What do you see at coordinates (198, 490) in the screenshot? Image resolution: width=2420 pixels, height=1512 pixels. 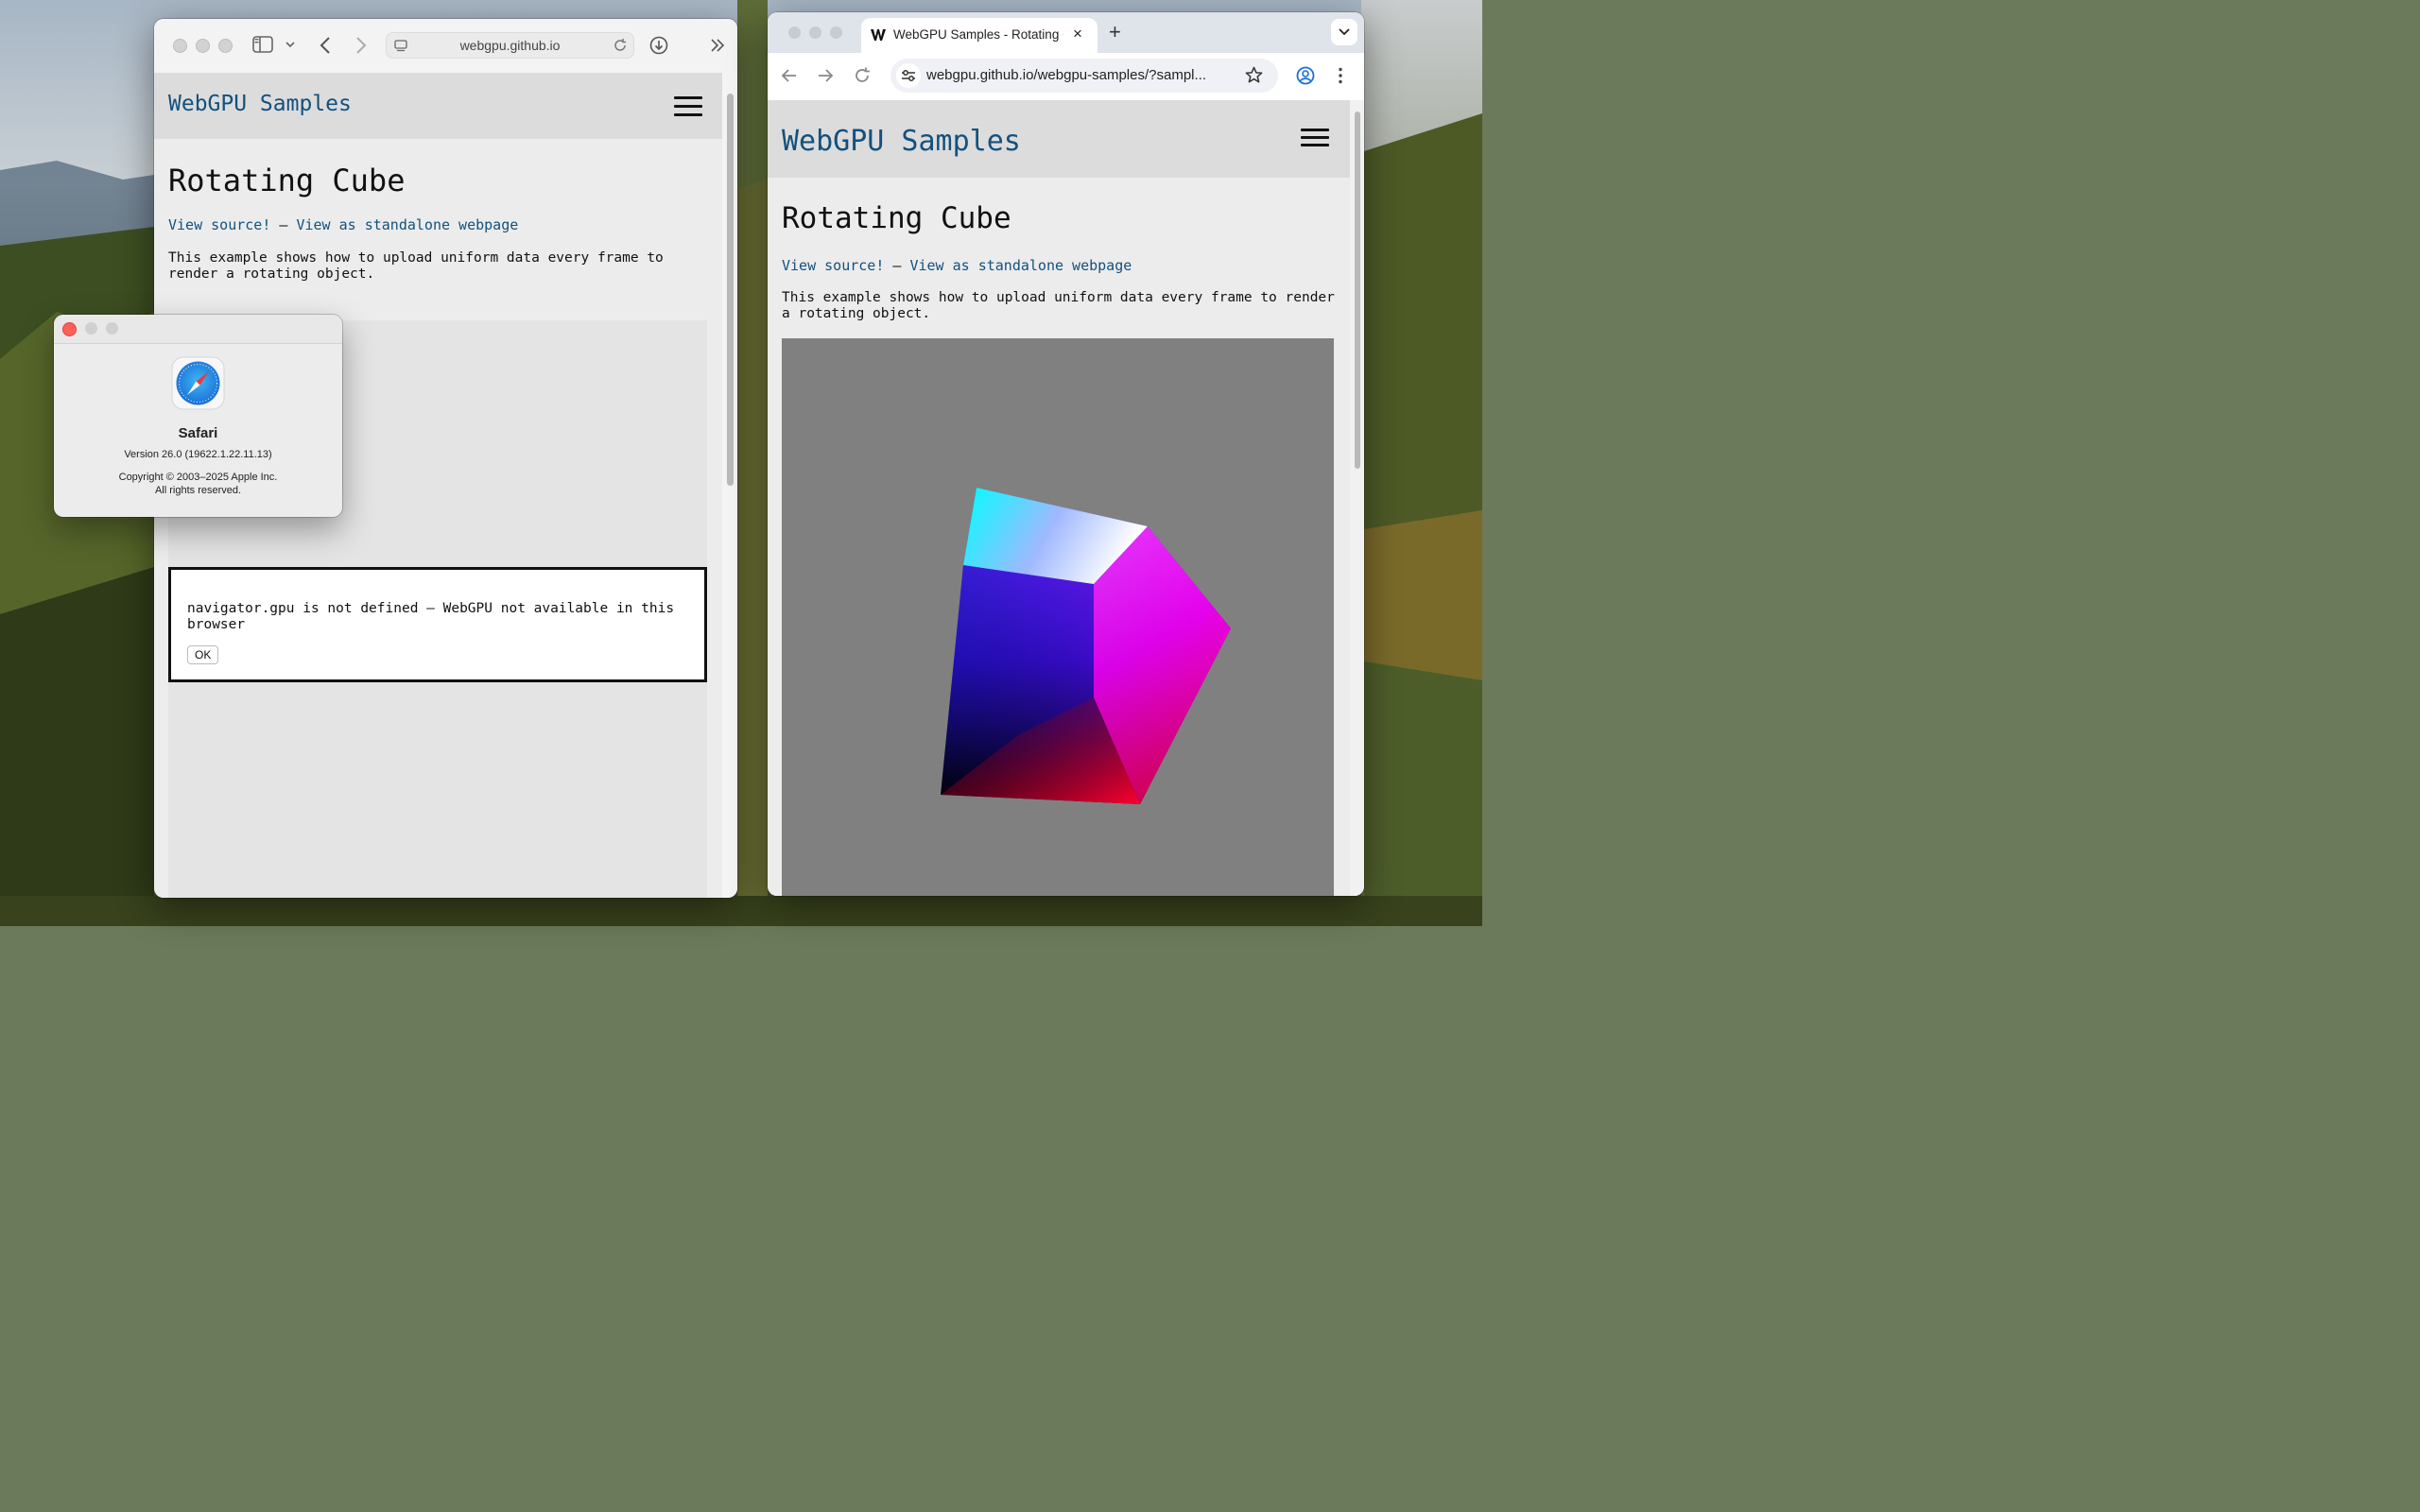 I see `rights-line: All rights reserved.` at bounding box center [198, 490].